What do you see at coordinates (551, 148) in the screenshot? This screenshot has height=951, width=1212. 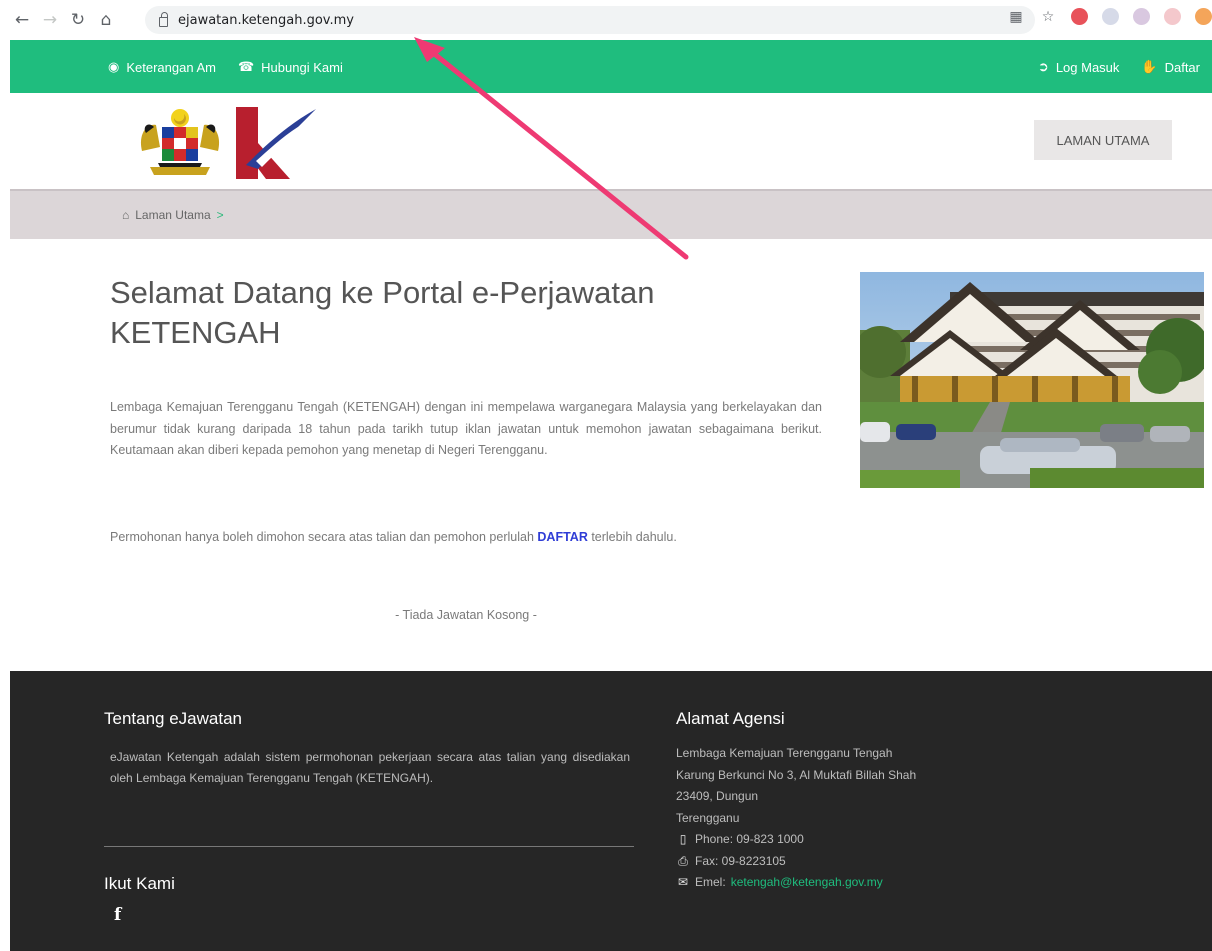 I see `annotation-arrow` at bounding box center [551, 148].